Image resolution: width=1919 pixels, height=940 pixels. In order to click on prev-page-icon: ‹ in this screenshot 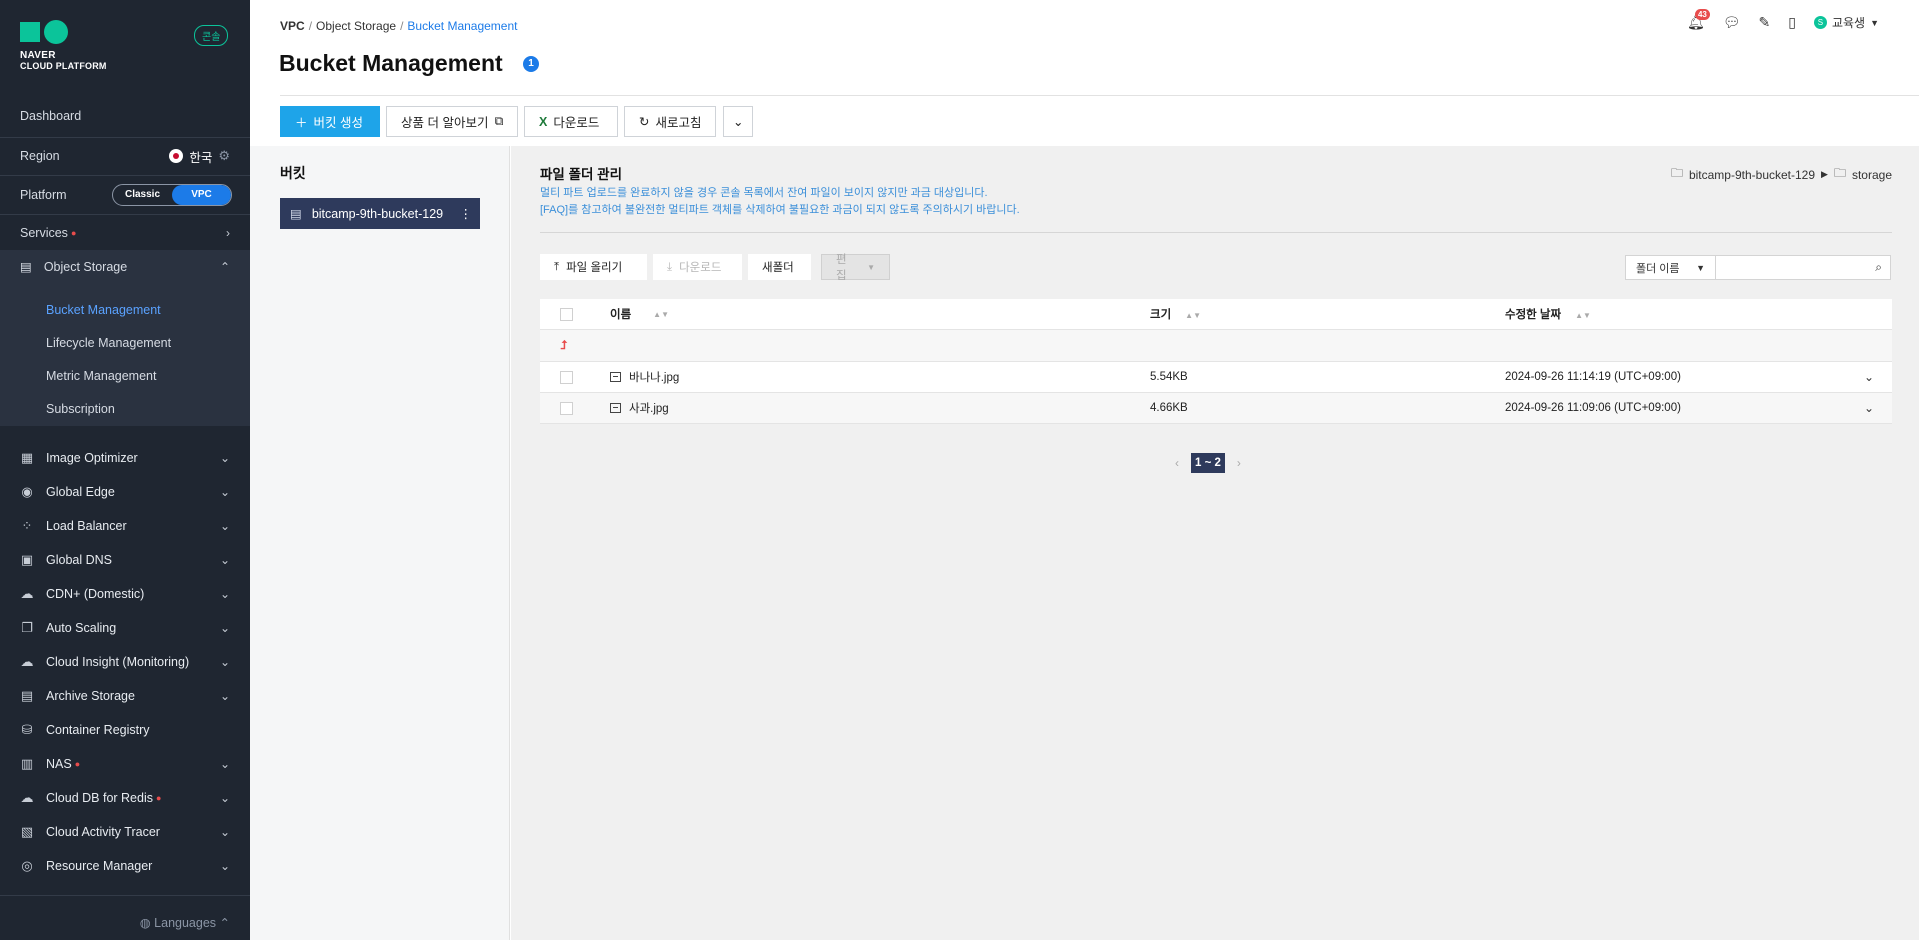, I will do `click(1177, 463)`.